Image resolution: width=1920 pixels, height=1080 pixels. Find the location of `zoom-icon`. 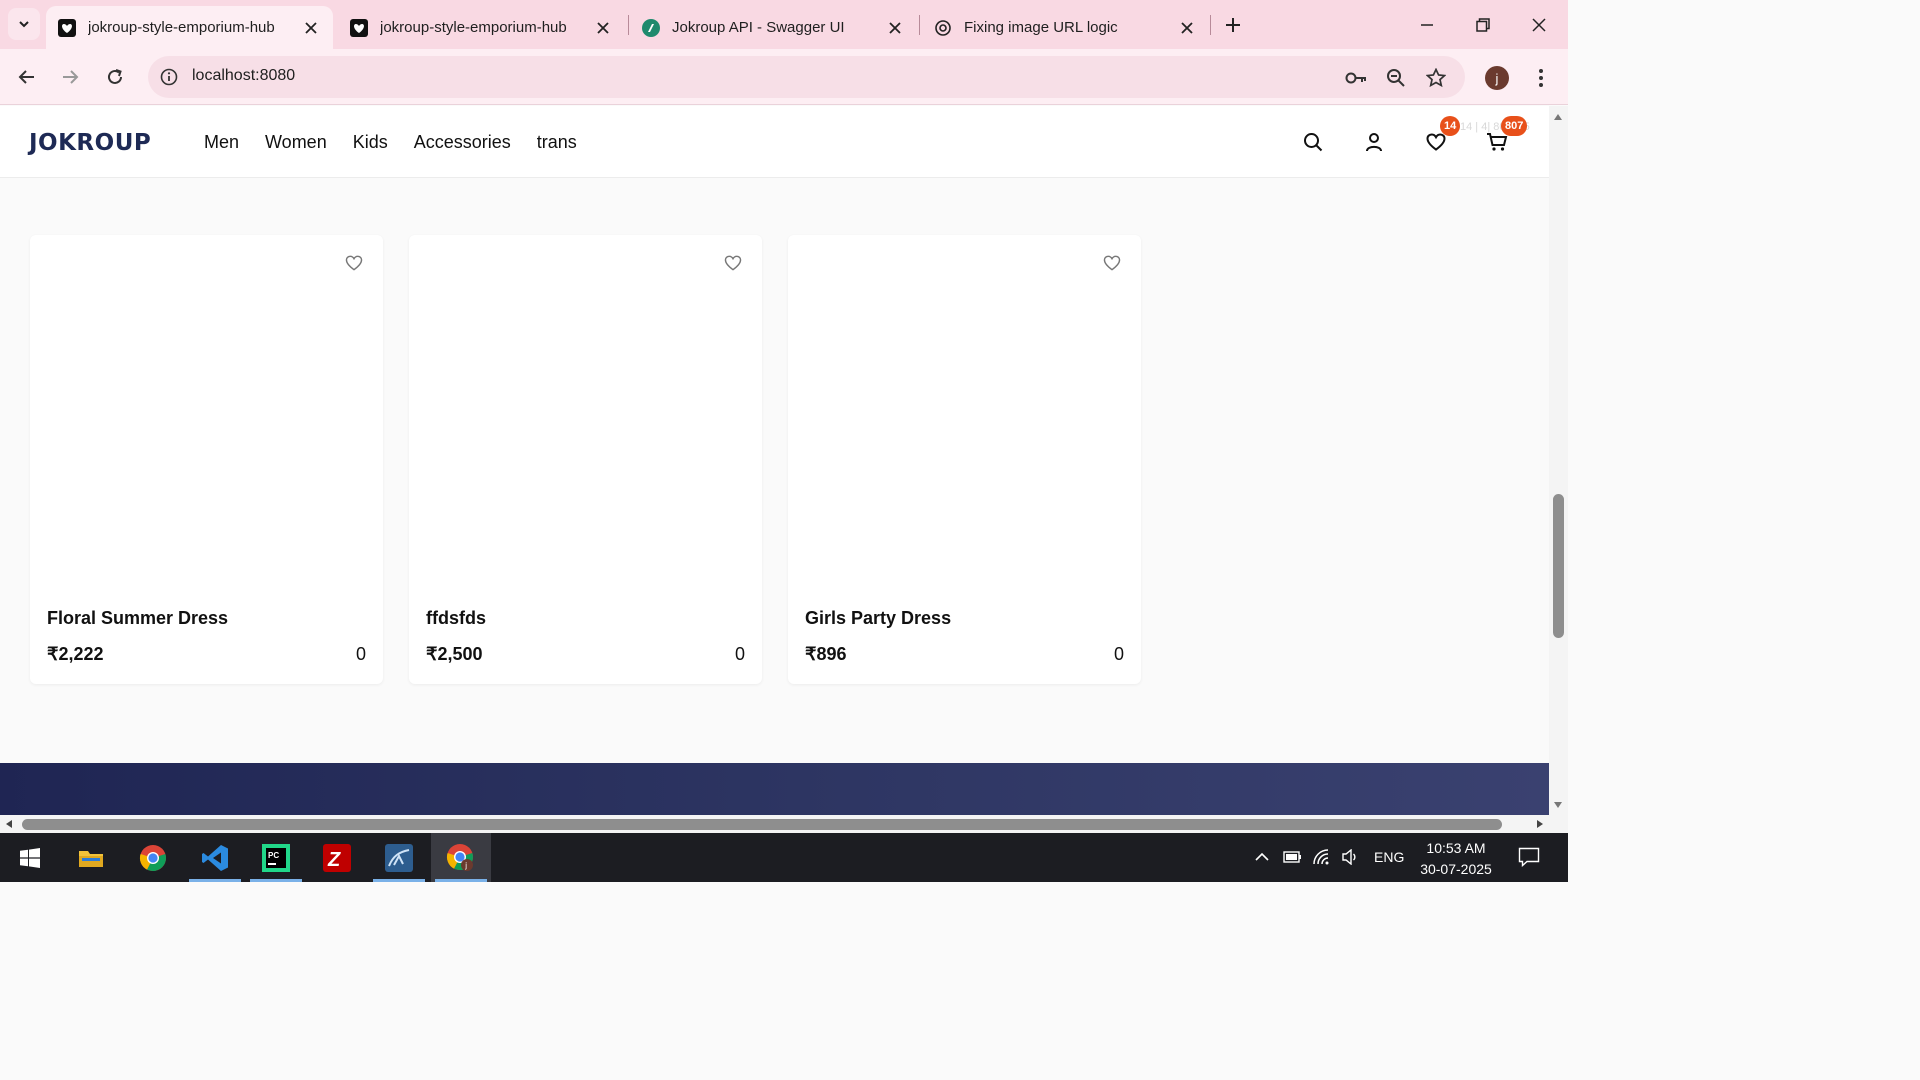

zoom-icon is located at coordinates (1396, 78).